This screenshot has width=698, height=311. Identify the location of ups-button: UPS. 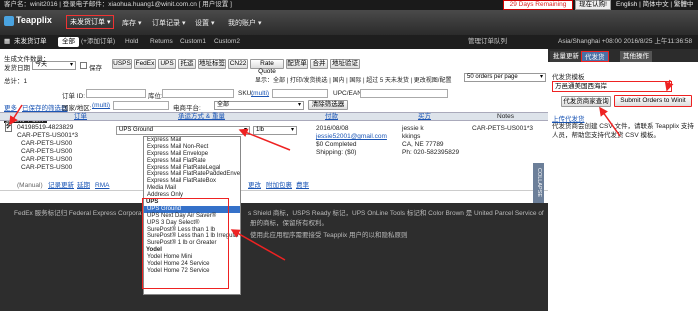
(167, 64).